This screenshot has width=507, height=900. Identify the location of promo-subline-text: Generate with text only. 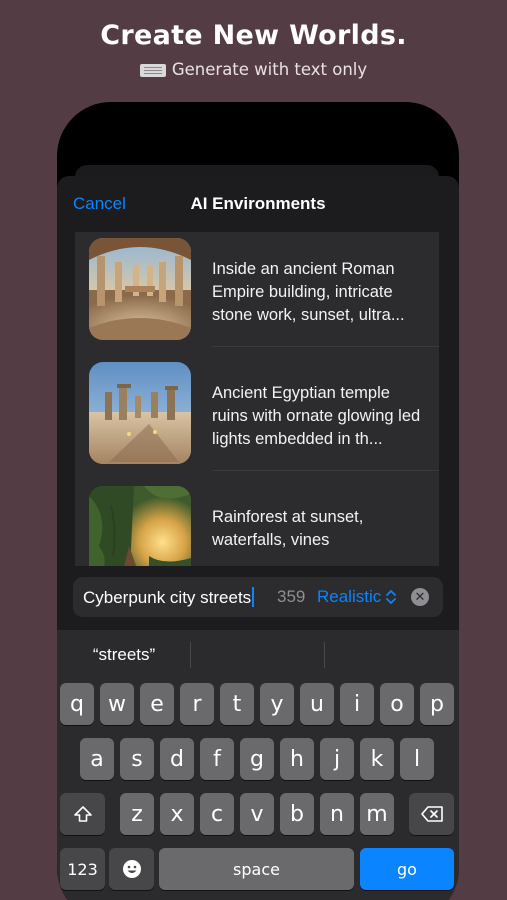
(269, 69).